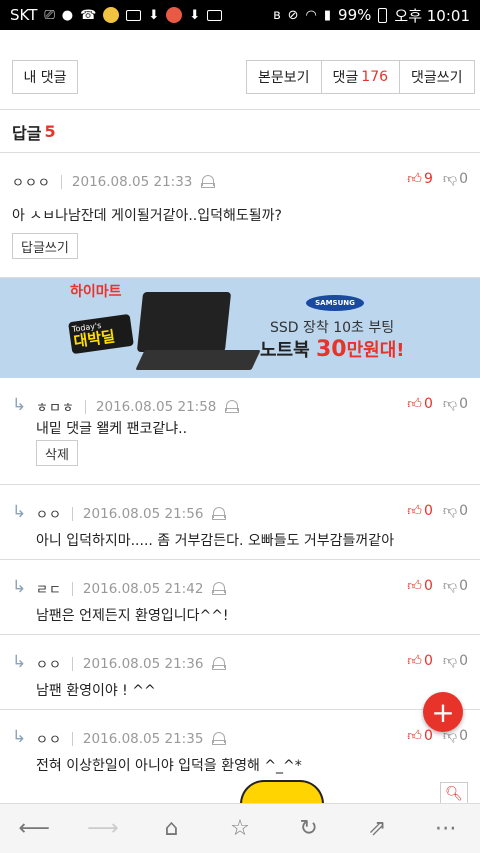 The width and height of the screenshot is (480, 853). Describe the element at coordinates (240, 132) in the screenshot. I see `reply-header: 답글 5` at that location.